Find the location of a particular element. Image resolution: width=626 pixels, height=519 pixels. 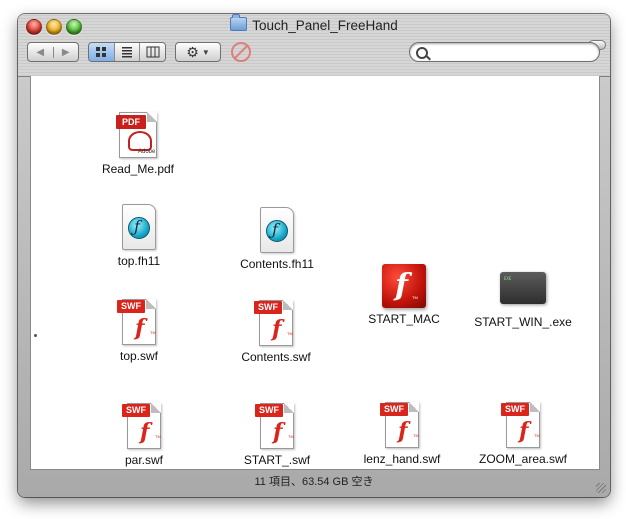

column-view-icon is located at coordinates (153, 52).